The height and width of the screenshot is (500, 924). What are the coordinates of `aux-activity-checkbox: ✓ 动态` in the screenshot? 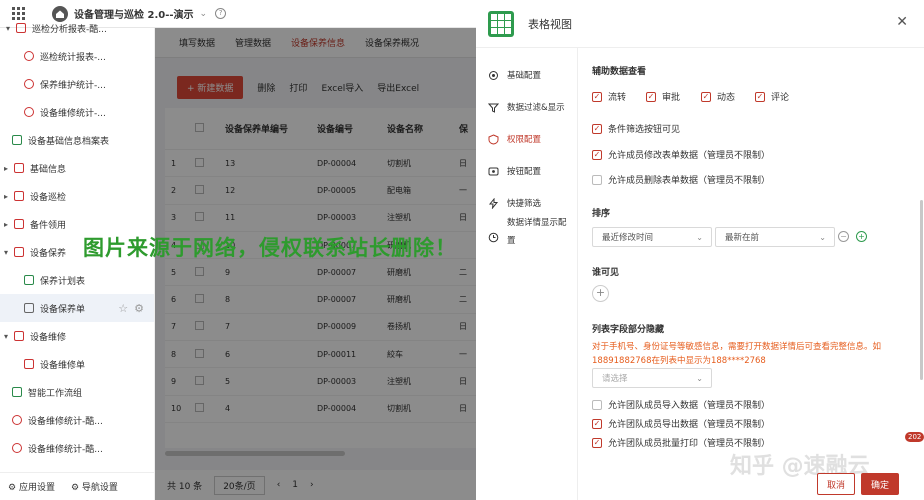 It's located at (718, 96).